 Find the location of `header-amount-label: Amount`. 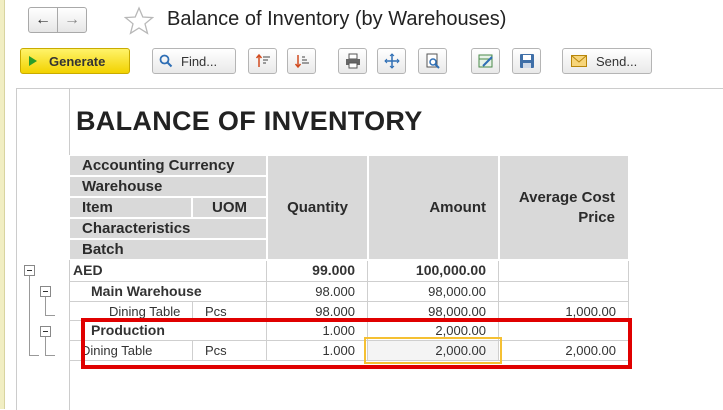

header-amount-label: Amount is located at coordinates (457, 207).